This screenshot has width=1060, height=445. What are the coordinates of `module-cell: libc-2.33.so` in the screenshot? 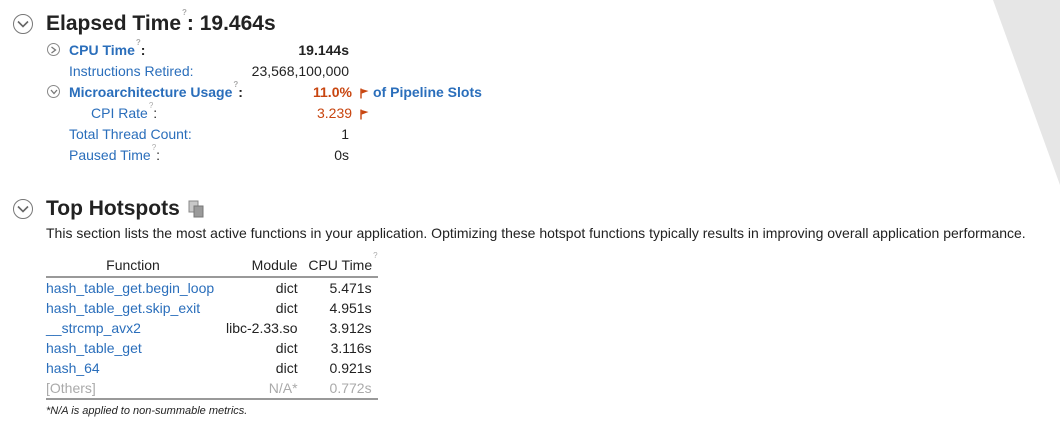 It's located at (262, 328).